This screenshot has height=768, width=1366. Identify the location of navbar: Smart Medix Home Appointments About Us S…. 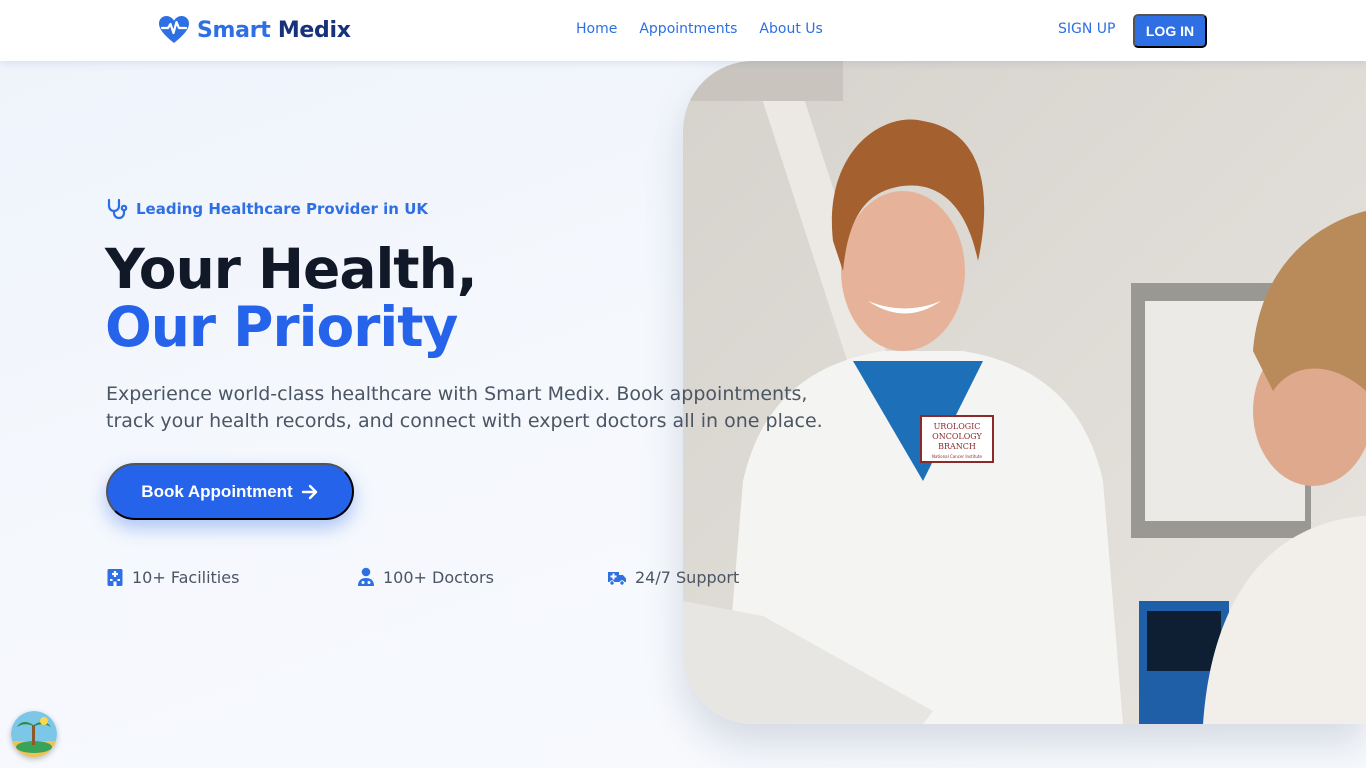
(683, 30).